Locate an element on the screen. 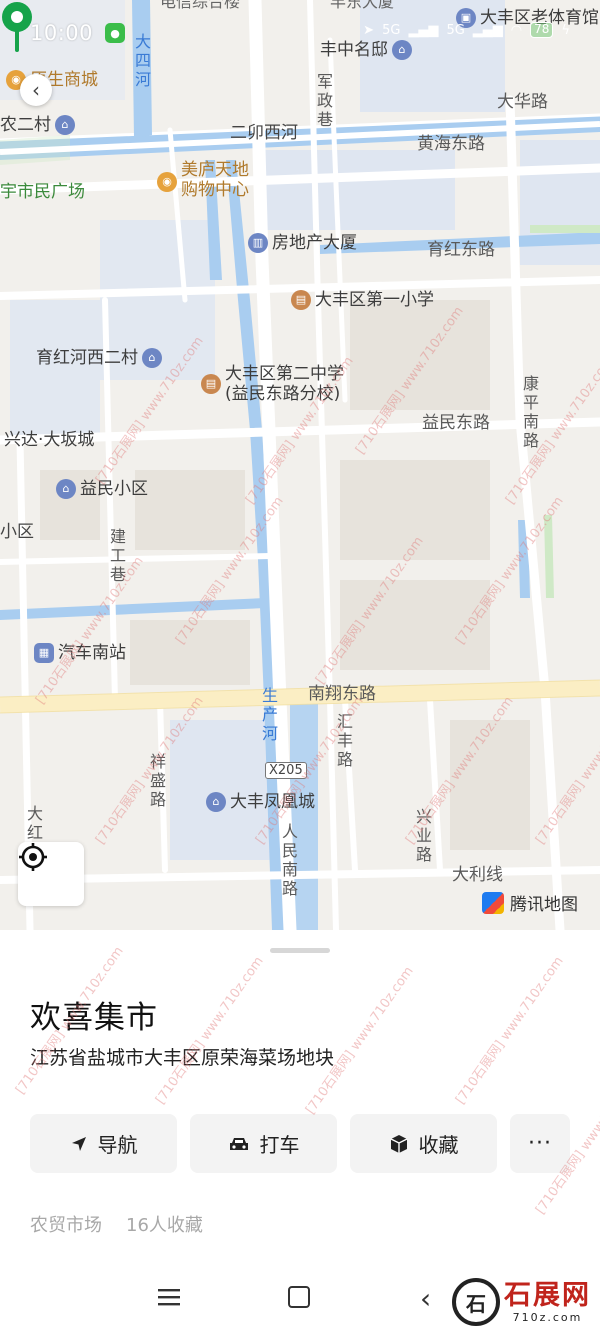  road-label-xiangsheng: 祥盛路 is located at coordinates (157, 780).